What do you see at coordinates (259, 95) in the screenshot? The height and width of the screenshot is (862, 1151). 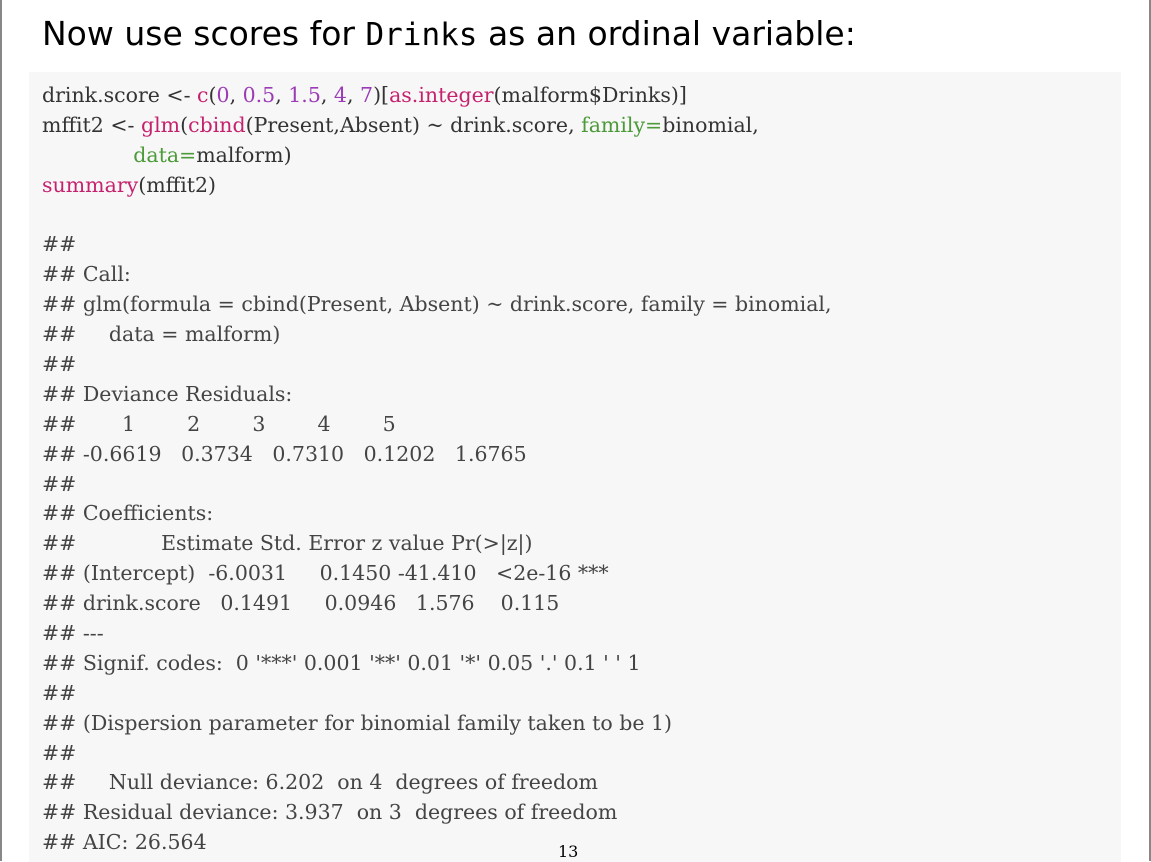 I see `code-token-num: 0.5` at bounding box center [259, 95].